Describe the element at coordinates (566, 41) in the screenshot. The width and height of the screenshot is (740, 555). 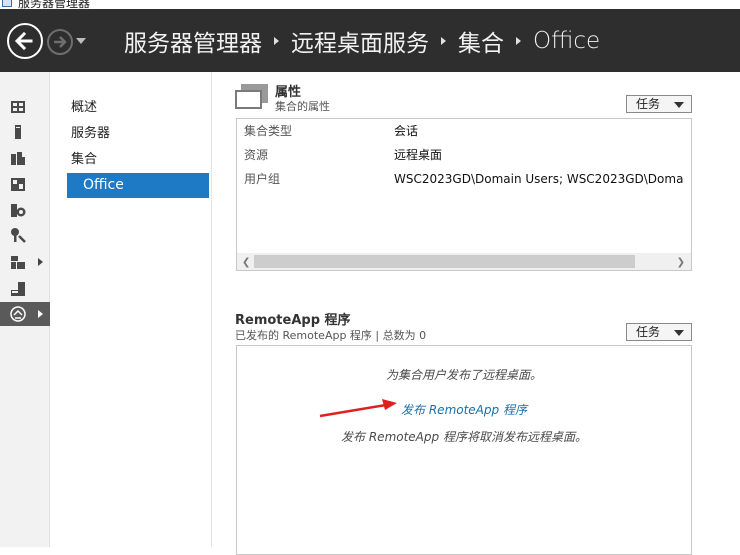
I see `breadcrumb-item-office: Office` at that location.